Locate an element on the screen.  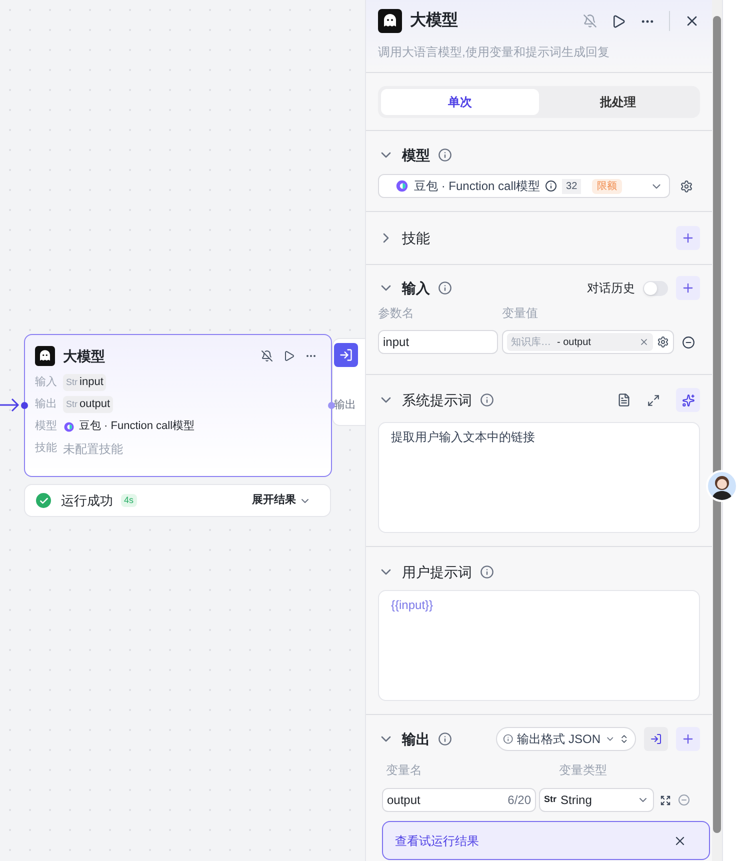
history-toggle is located at coordinates (655, 288).